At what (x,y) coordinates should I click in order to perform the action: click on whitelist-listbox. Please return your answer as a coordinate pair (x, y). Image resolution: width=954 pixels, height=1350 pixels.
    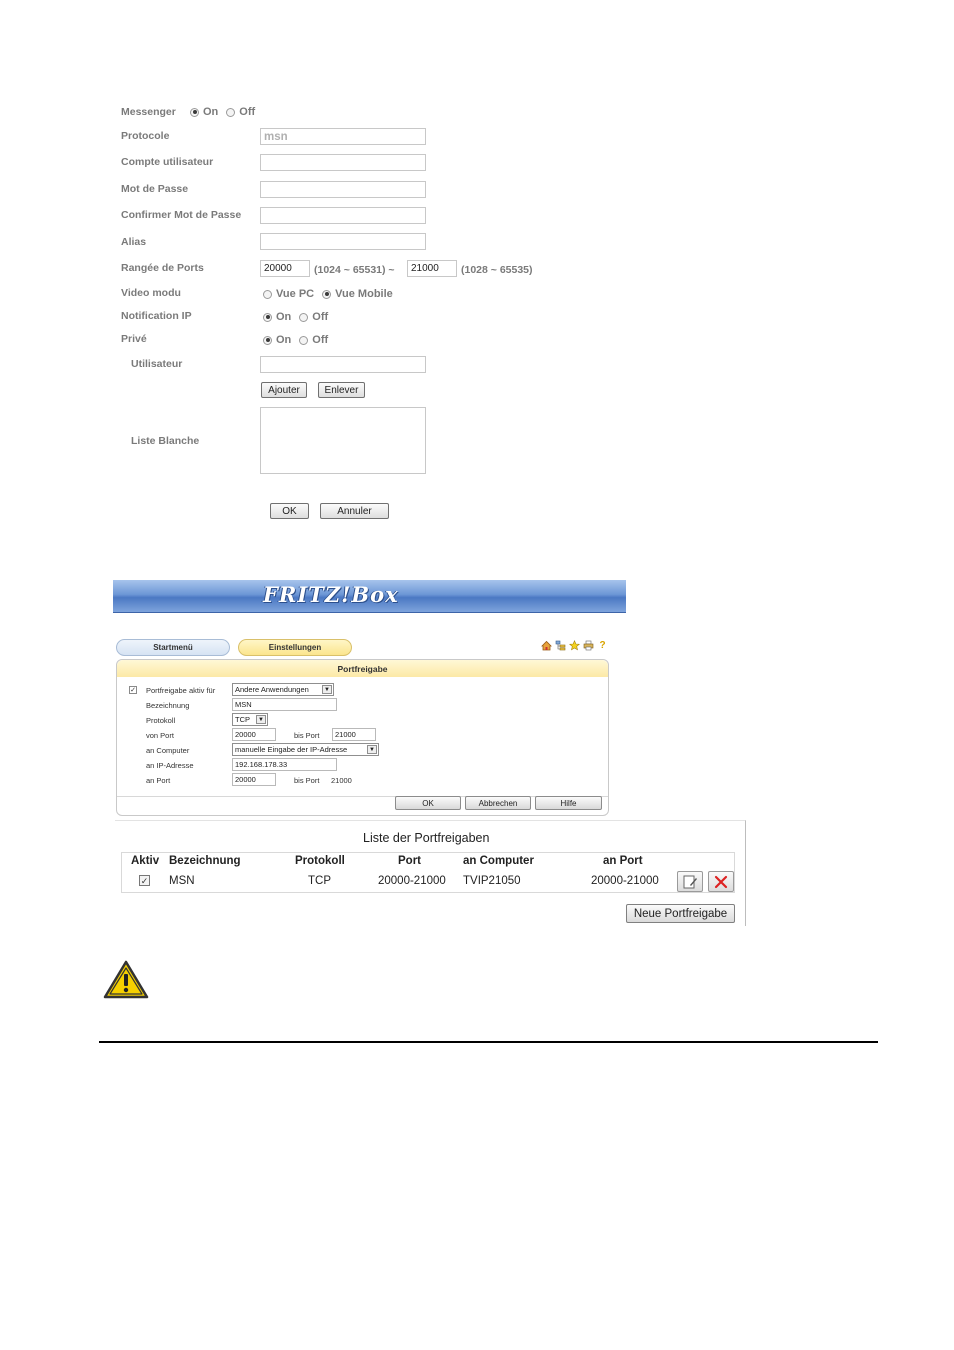
    Looking at the image, I should click on (343, 440).